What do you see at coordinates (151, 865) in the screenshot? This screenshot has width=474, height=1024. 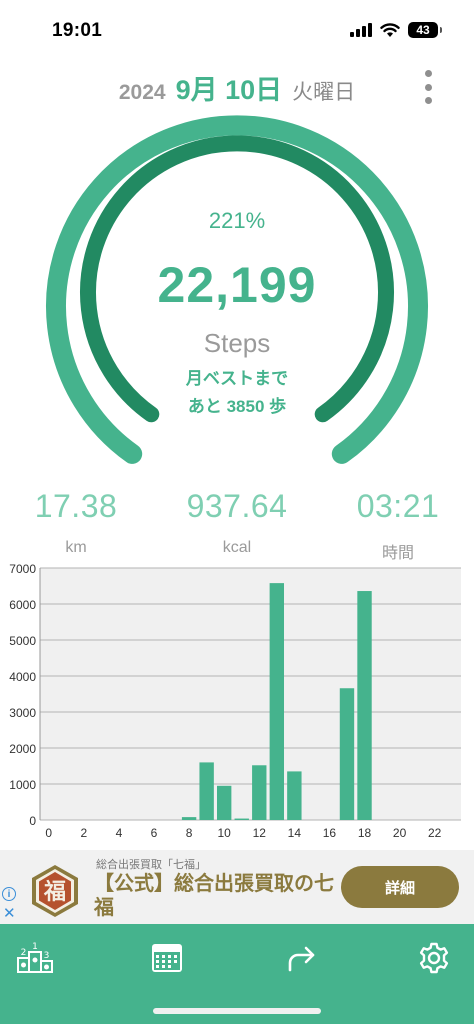 I see `ad-subtitle: 総合出張買取「七福」` at bounding box center [151, 865].